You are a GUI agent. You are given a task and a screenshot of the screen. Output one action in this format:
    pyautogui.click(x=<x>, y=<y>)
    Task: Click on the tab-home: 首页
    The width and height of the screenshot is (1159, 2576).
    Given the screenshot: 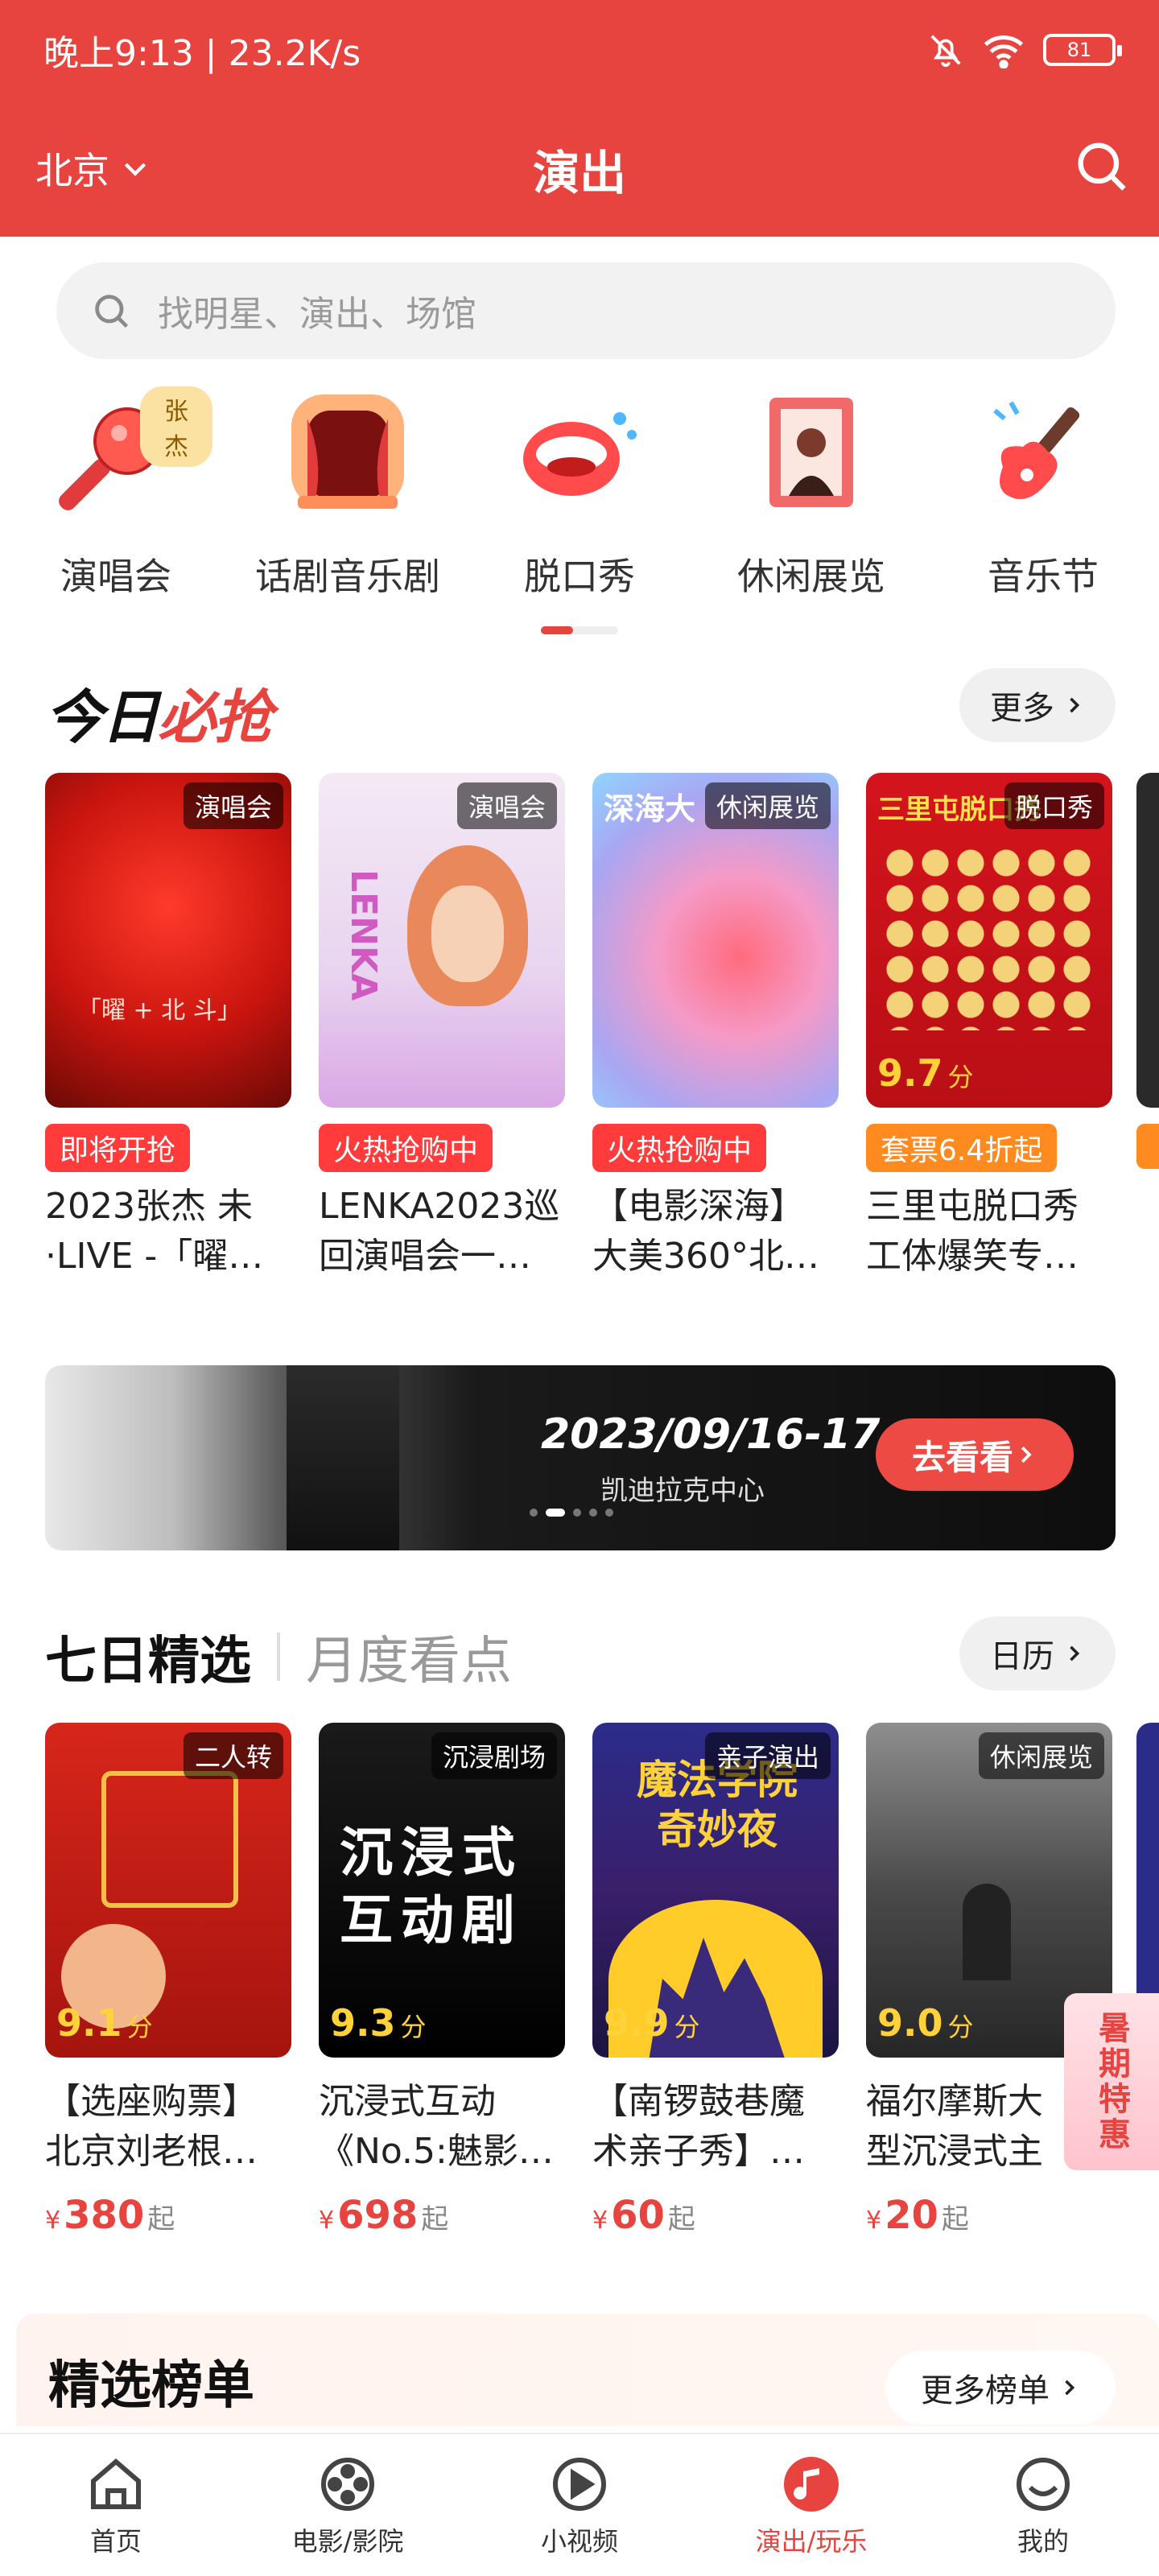 What is the action you would take?
    pyautogui.click(x=116, y=2505)
    